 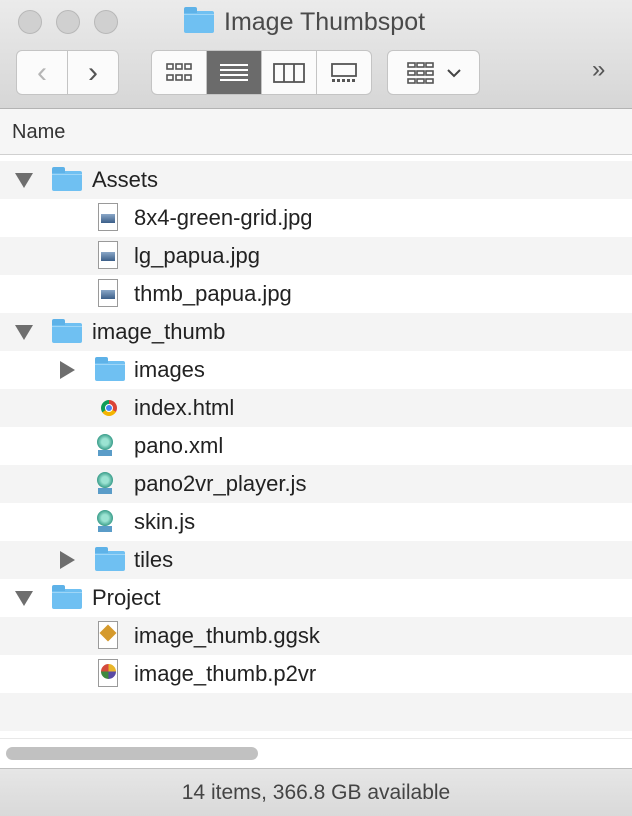 I want to click on navigation-buttons: ‹ ›, so click(x=67, y=72).